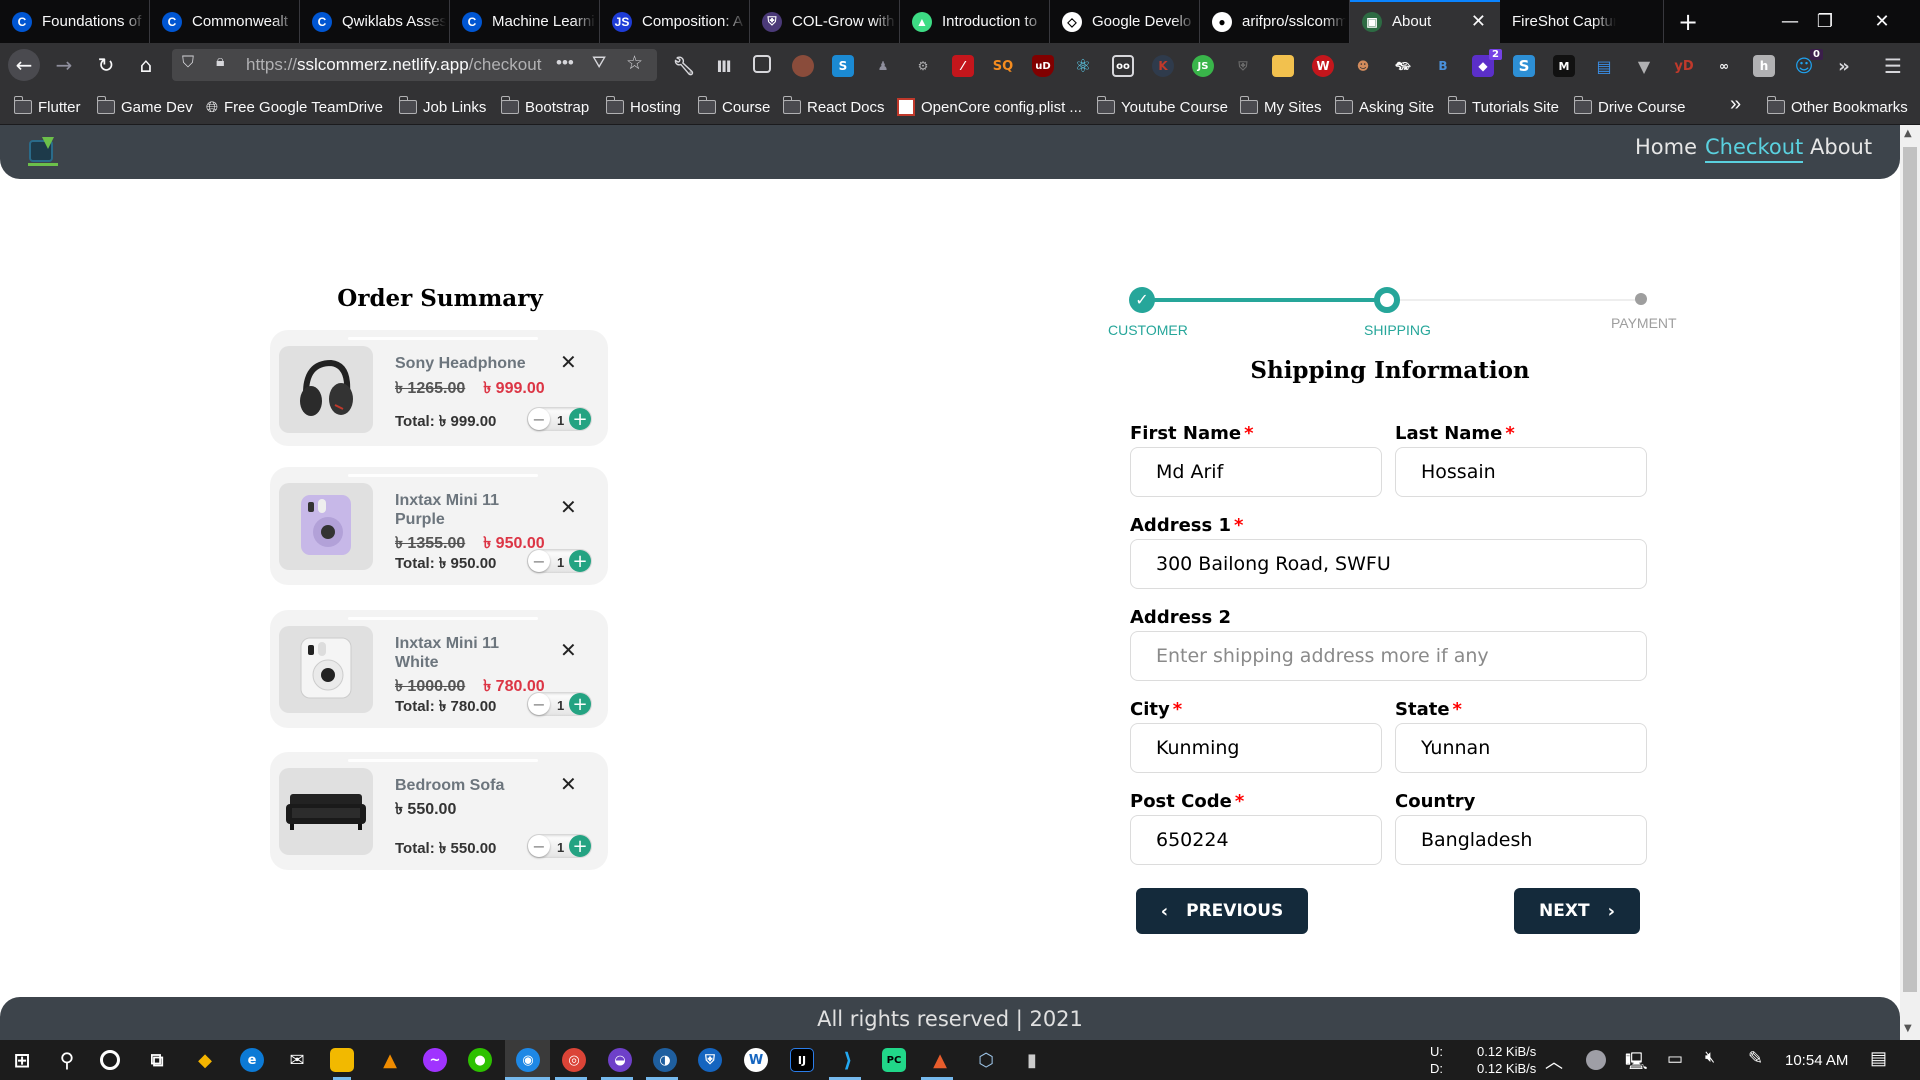 Image resolution: width=1920 pixels, height=1080 pixels. Describe the element at coordinates (802, 1060) in the screenshot. I see `intellij-icon: IJ` at that location.